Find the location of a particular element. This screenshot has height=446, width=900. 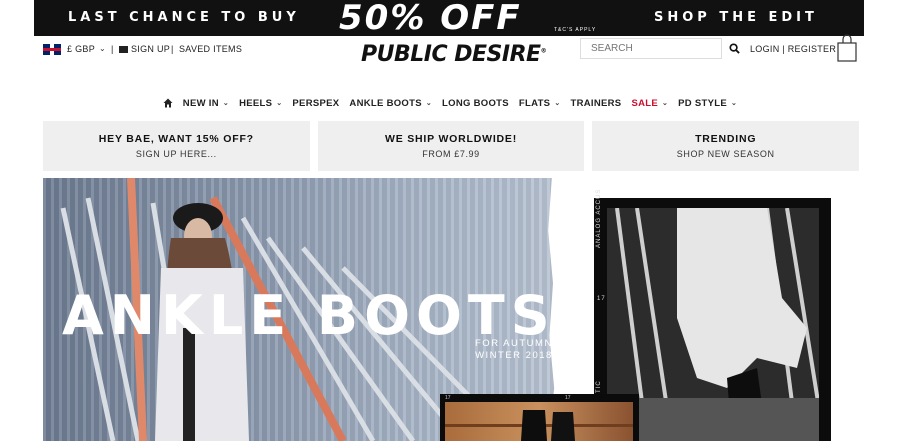

promo-box-title: WE SHIP WORLDWIDE! is located at coordinates (451, 139).